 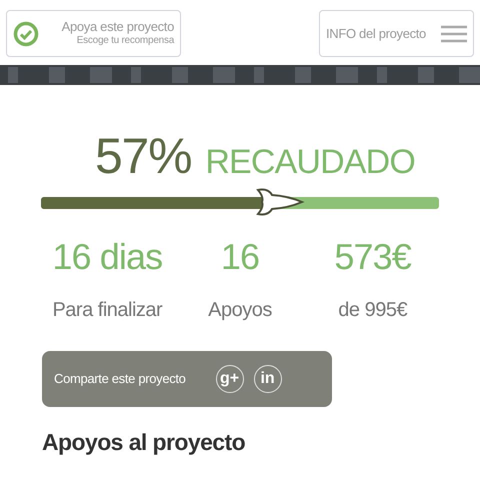 I want to click on check-circle-icon, so click(x=26, y=33).